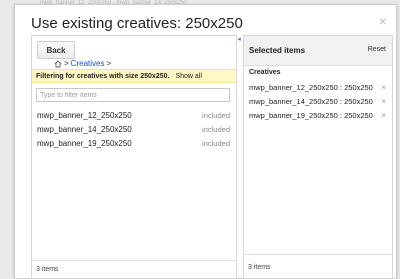  I want to click on list-item: mwp_banner_14_250x250 included, so click(134, 129).